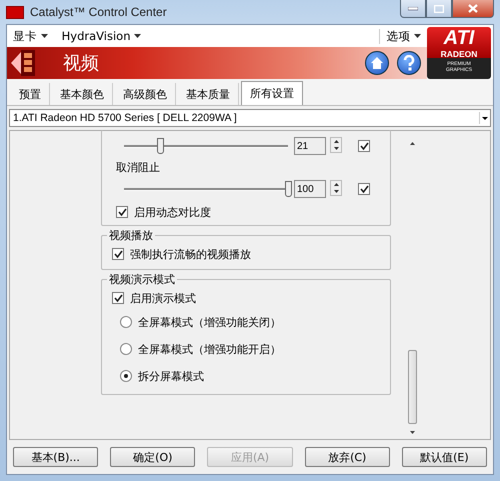  What do you see at coordinates (142, 279) in the screenshot?
I see `group-title: 视频演示模式` at bounding box center [142, 279].